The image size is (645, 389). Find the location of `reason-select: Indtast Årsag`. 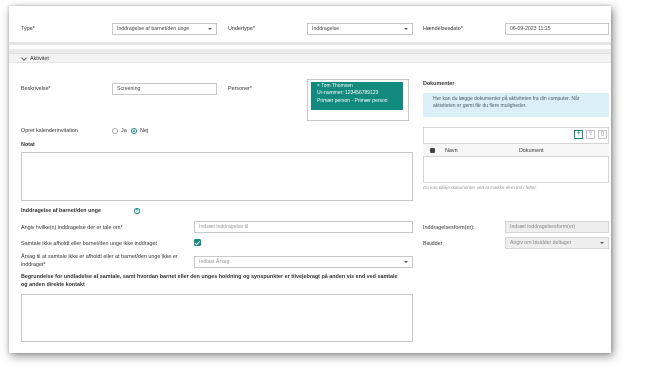

reason-select: Indtast Årsag is located at coordinates (303, 262).